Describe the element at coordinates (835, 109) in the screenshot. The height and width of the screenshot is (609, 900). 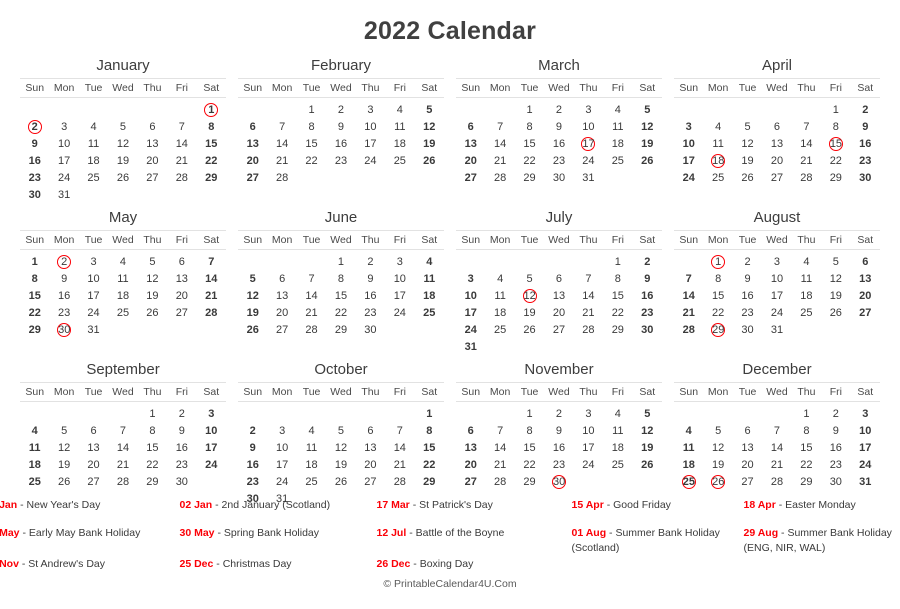
I see `day-number: 1` at that location.